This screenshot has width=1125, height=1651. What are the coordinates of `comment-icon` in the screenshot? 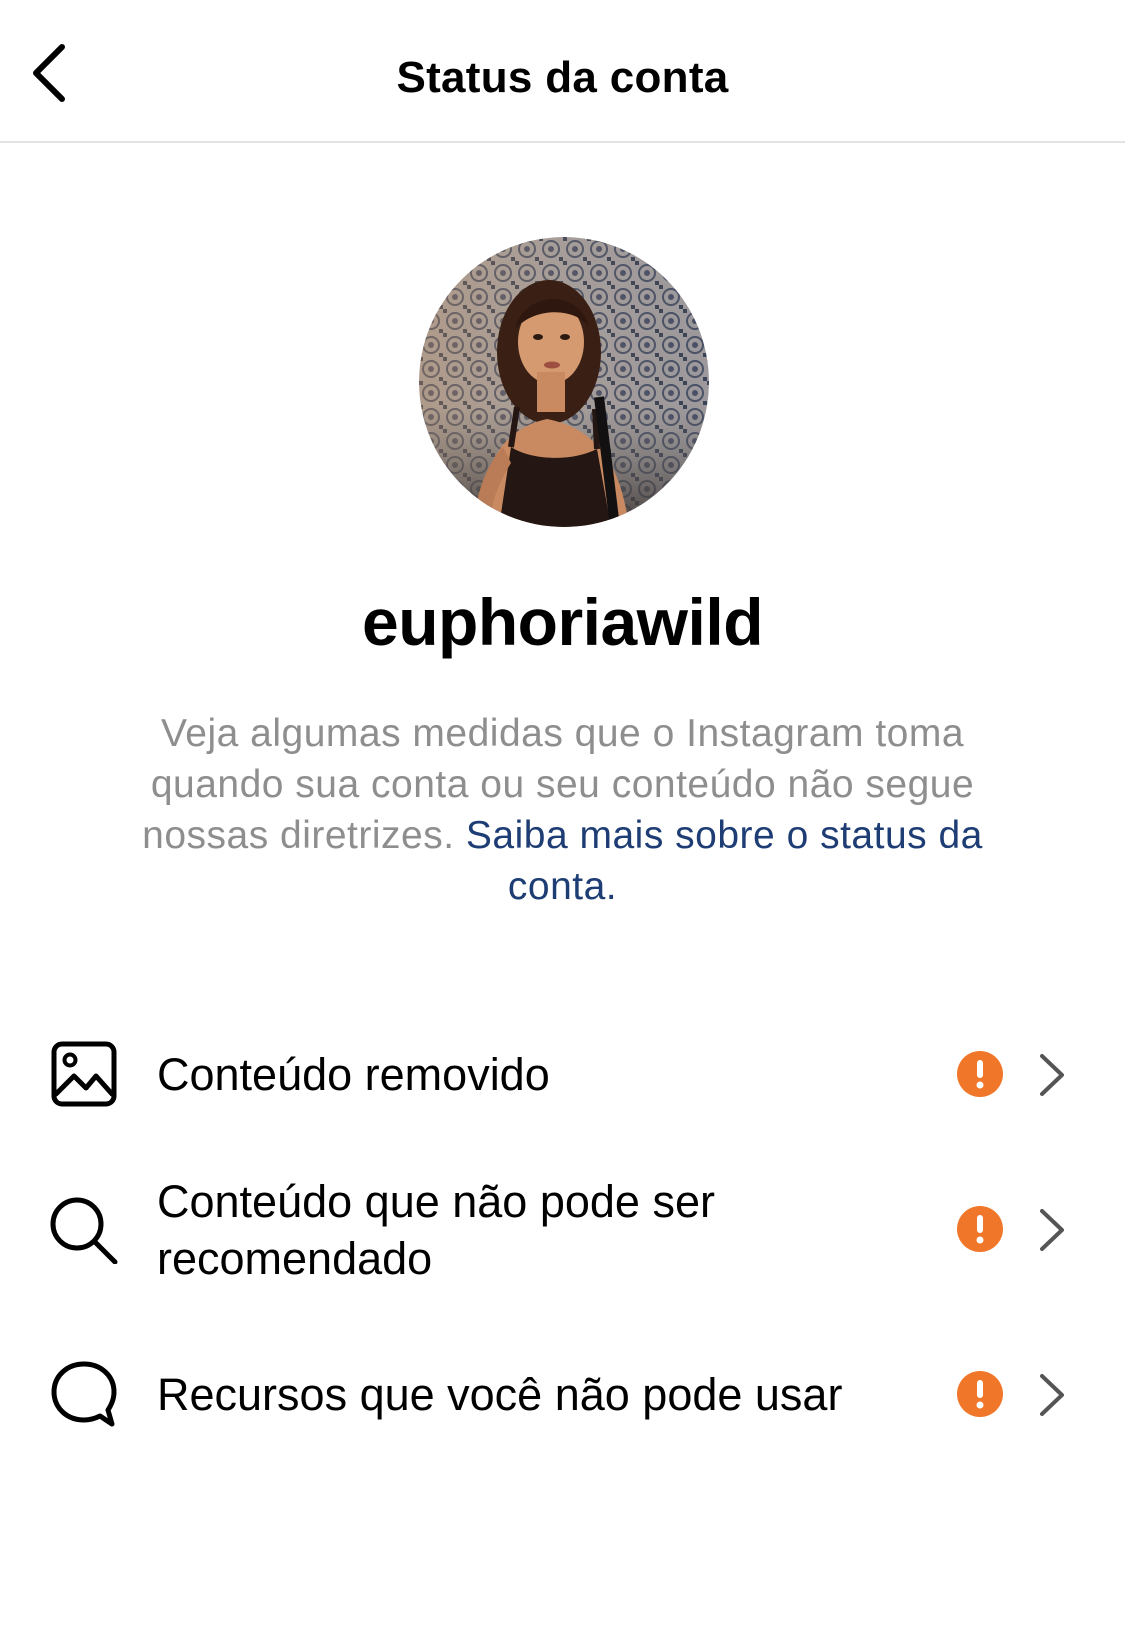 It's located at (84, 1394).